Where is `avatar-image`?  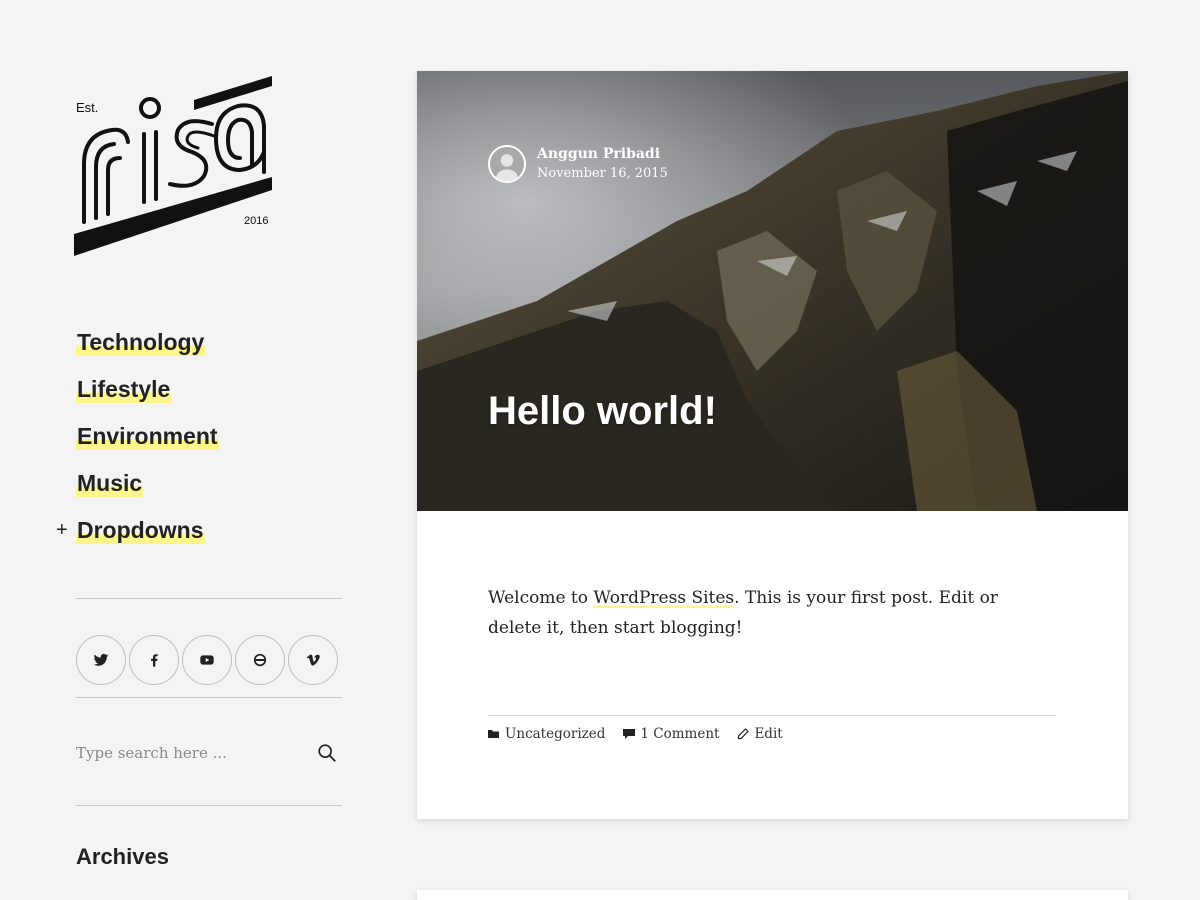
avatar-image is located at coordinates (507, 164).